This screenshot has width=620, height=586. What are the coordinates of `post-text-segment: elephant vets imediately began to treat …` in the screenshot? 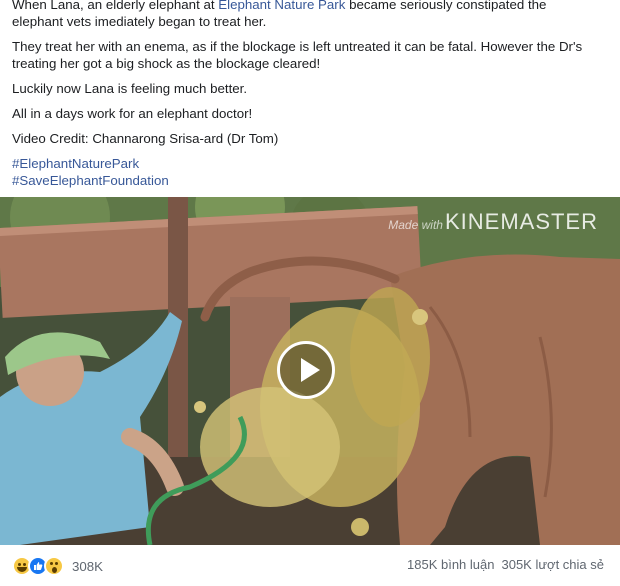 It's located at (139, 21).